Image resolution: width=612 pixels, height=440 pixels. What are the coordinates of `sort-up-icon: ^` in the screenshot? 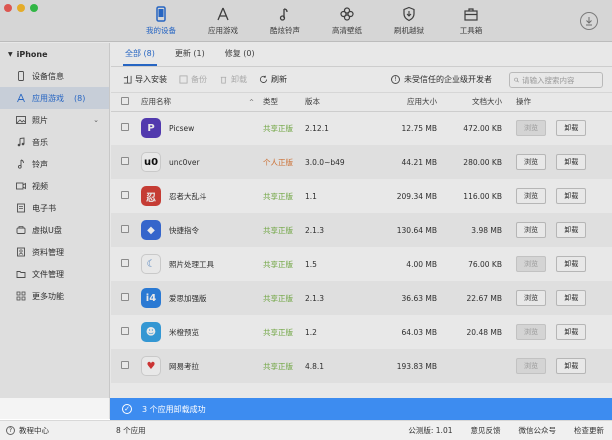 It's located at (251, 102).